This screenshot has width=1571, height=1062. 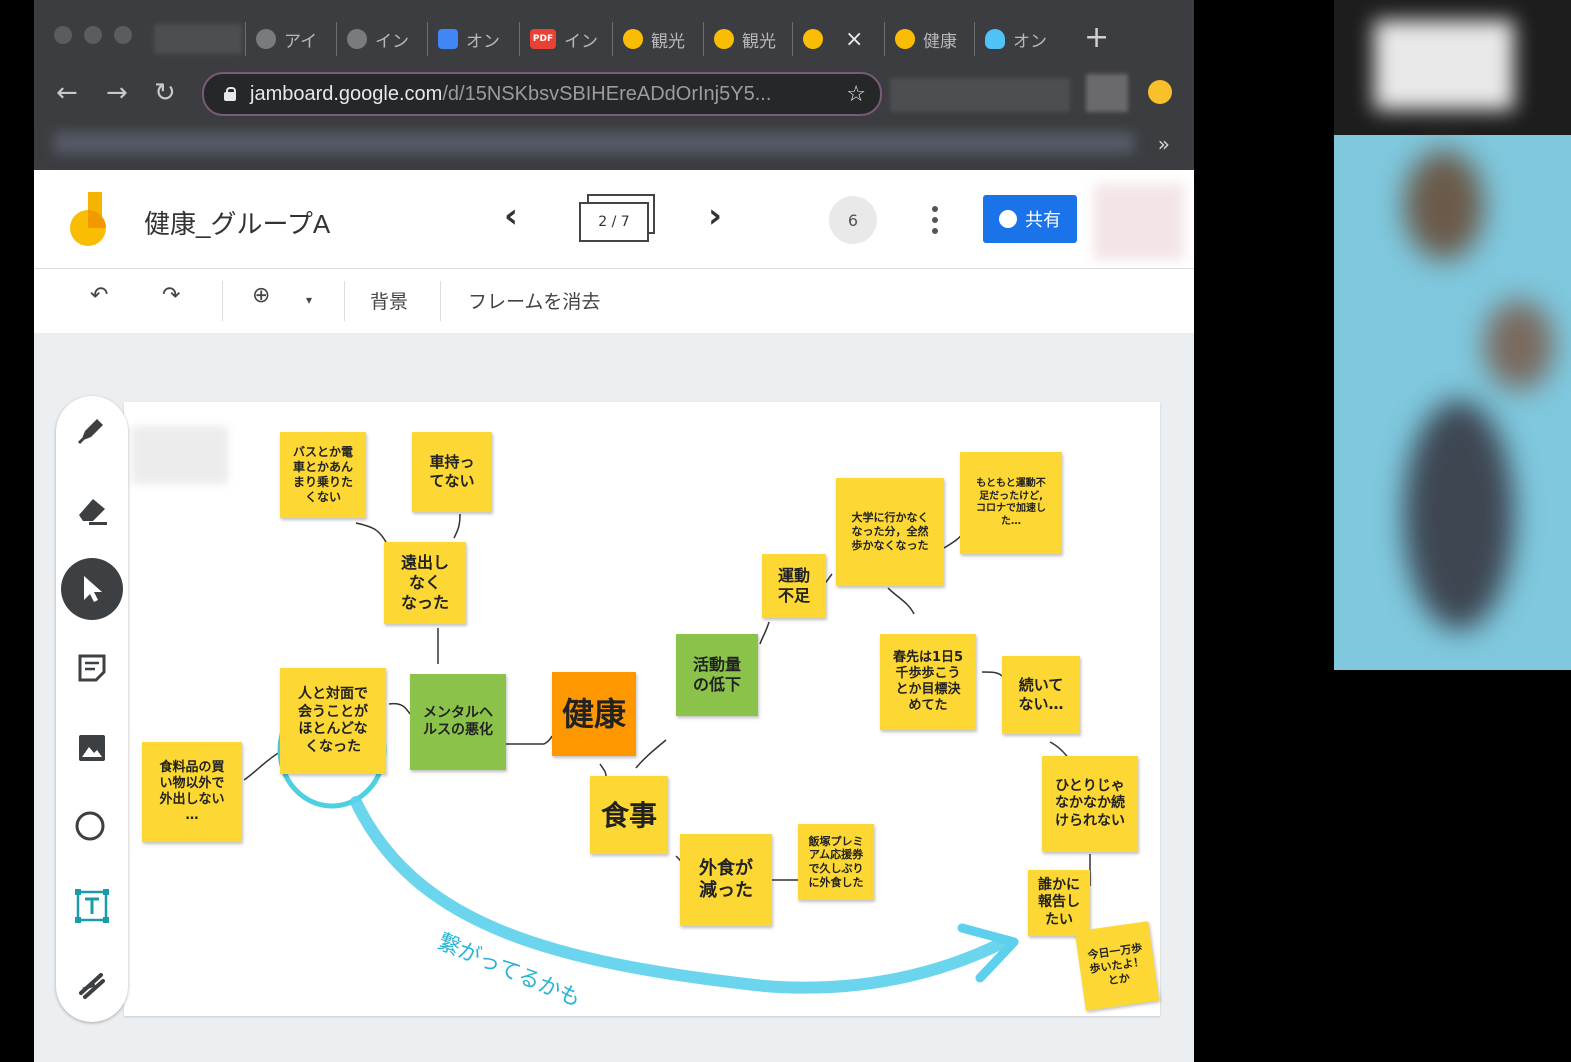 I want to click on more-bookmarks-icon: », so click(x=1164, y=144).